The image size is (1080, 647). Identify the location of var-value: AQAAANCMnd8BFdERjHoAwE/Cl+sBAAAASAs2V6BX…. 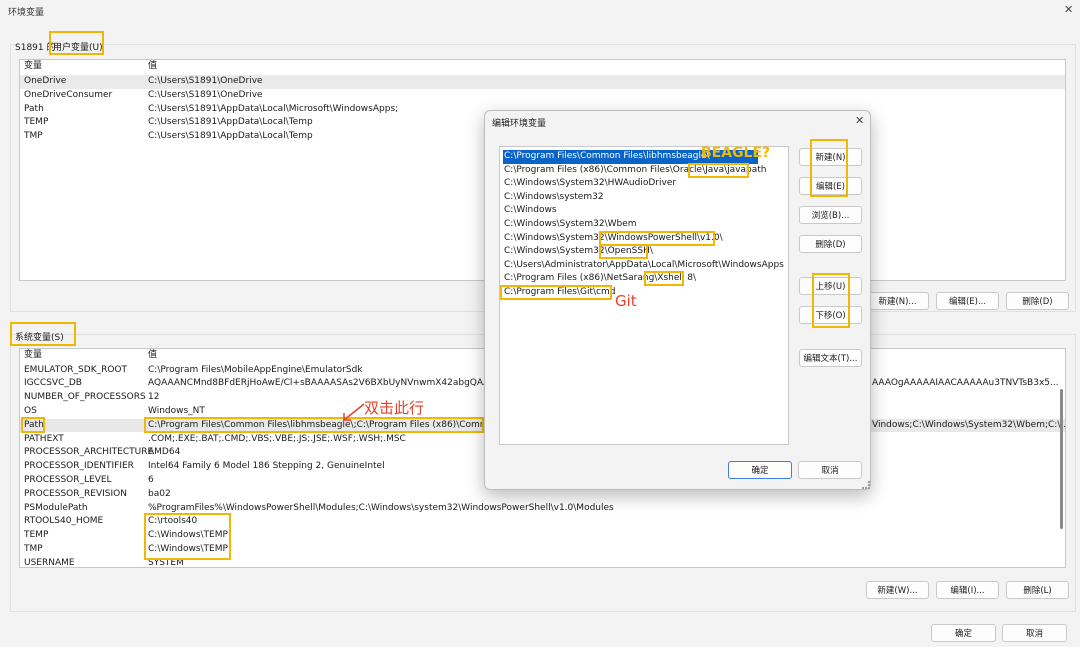
(325, 383).